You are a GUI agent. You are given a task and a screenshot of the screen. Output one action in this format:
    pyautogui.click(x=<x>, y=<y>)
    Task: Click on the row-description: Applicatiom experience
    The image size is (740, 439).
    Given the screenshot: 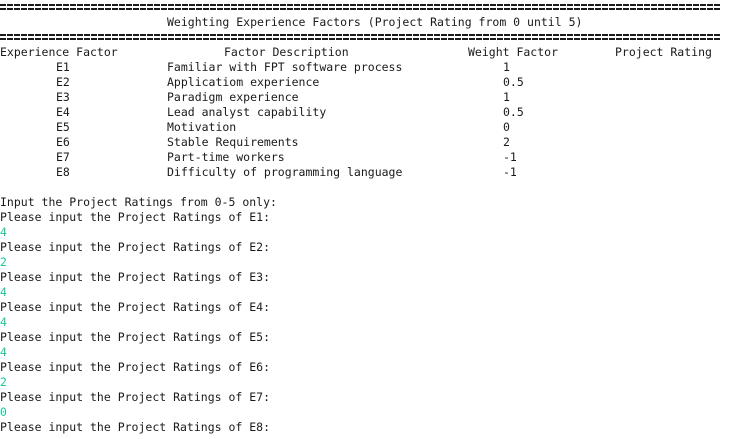 What is the action you would take?
    pyautogui.click(x=243, y=82)
    